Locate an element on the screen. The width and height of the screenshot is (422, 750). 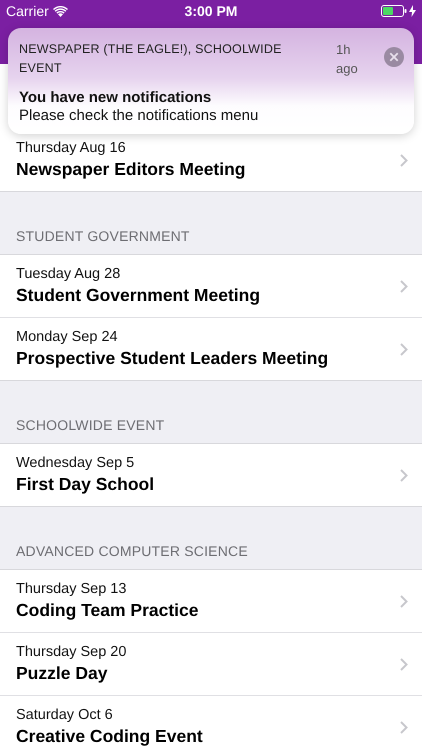
charging-icon is located at coordinates (412, 11).